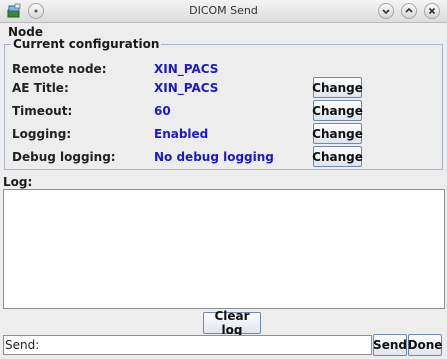 The height and width of the screenshot is (359, 447). I want to click on change-timeout-button: Change, so click(337, 110).